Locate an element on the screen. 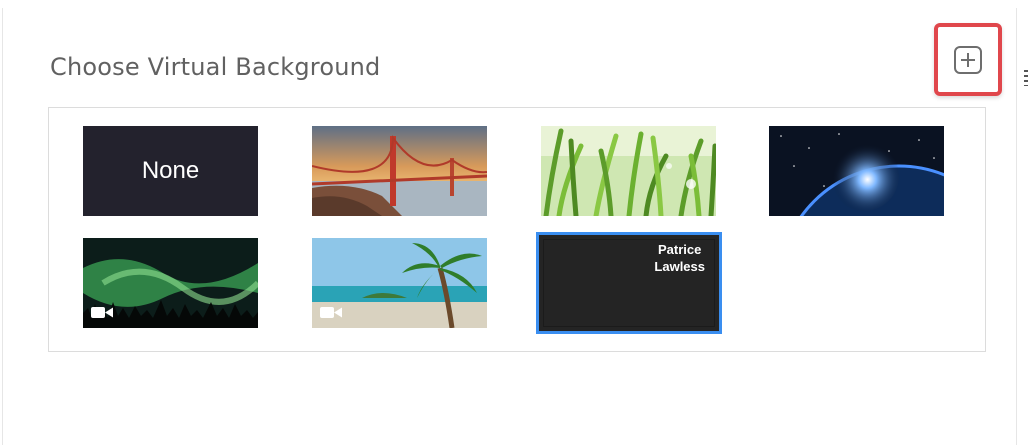 The width and height of the screenshot is (1032, 445). add-background-button is located at coordinates (968, 59).